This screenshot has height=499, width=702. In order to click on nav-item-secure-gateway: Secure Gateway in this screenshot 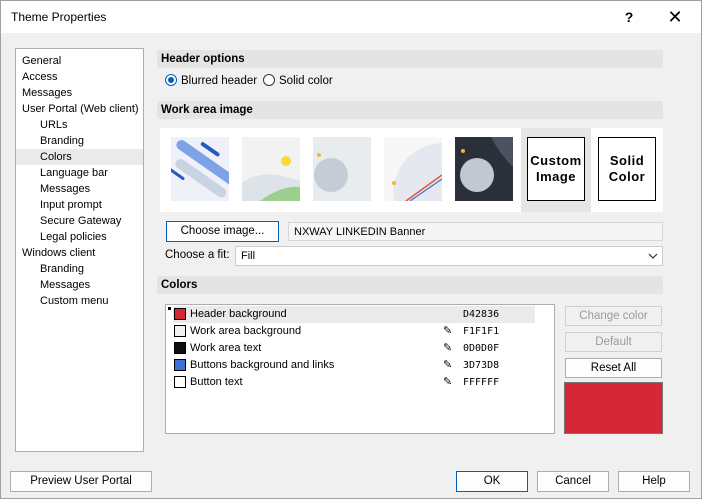, I will do `click(80, 221)`.